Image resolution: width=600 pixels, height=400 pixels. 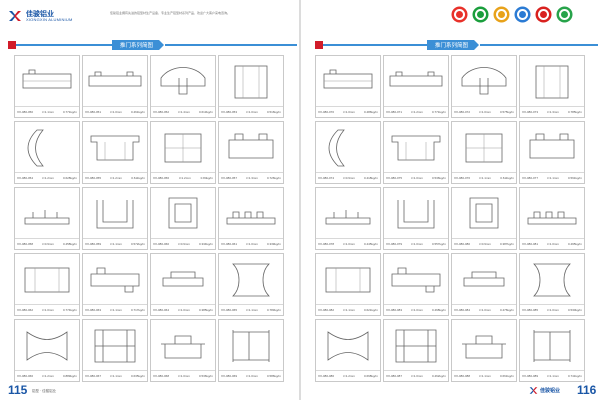 I want to click on profile-code: XX-080-075, so click(x=394, y=178).